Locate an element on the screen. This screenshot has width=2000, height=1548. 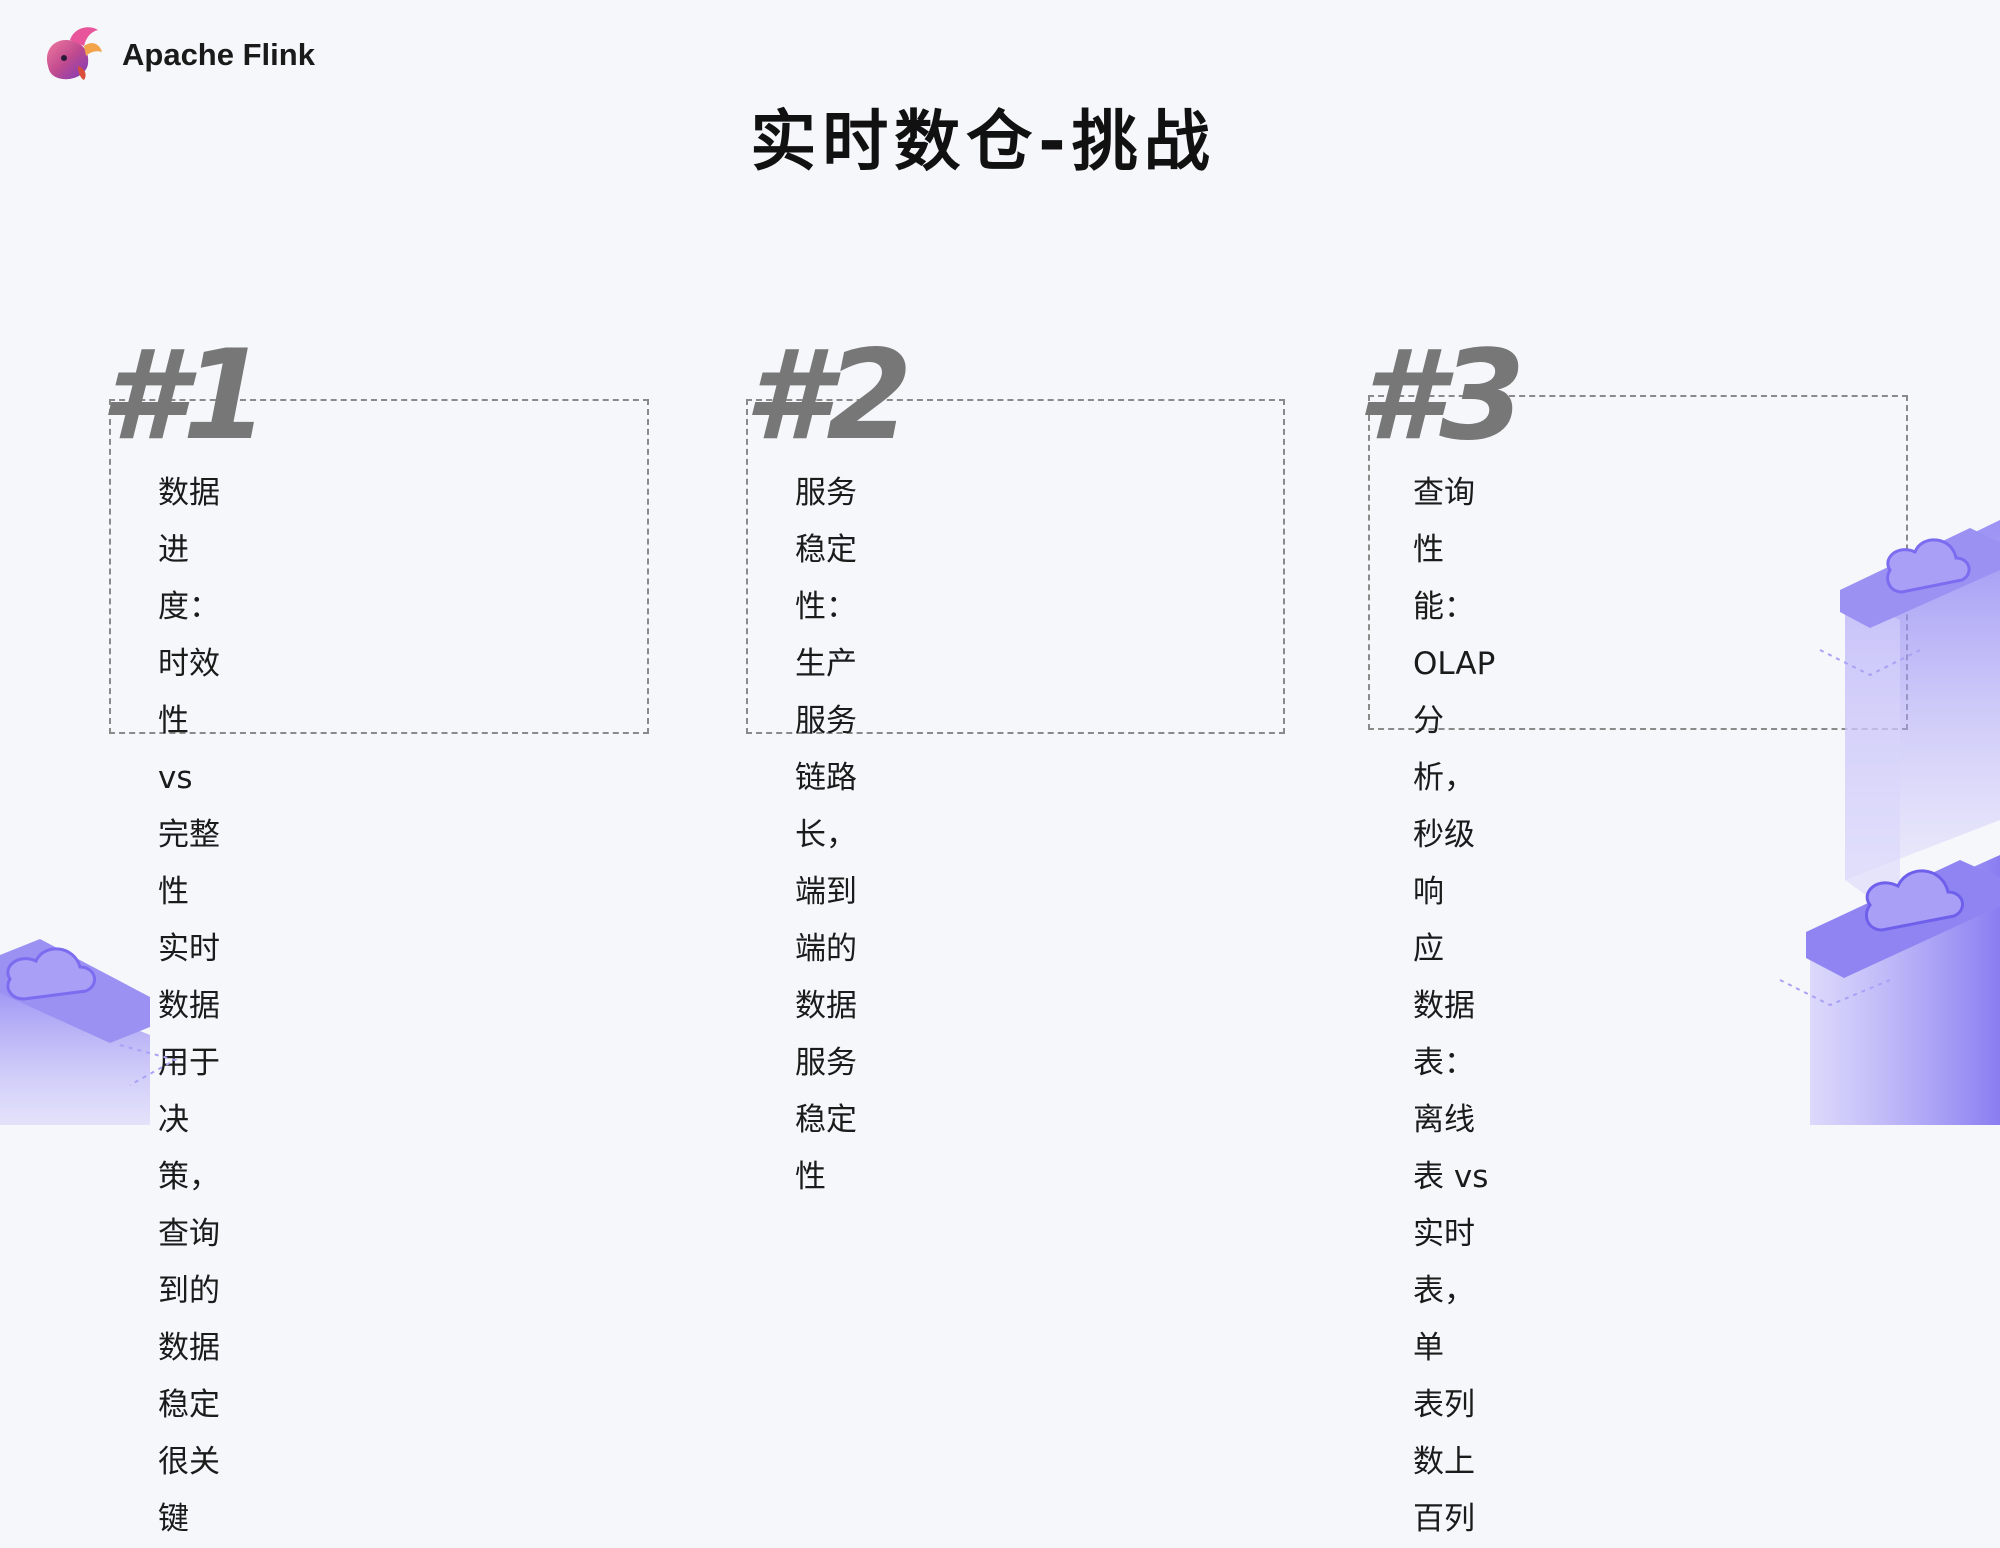
brand-name: Apache Flink is located at coordinates (218, 54).